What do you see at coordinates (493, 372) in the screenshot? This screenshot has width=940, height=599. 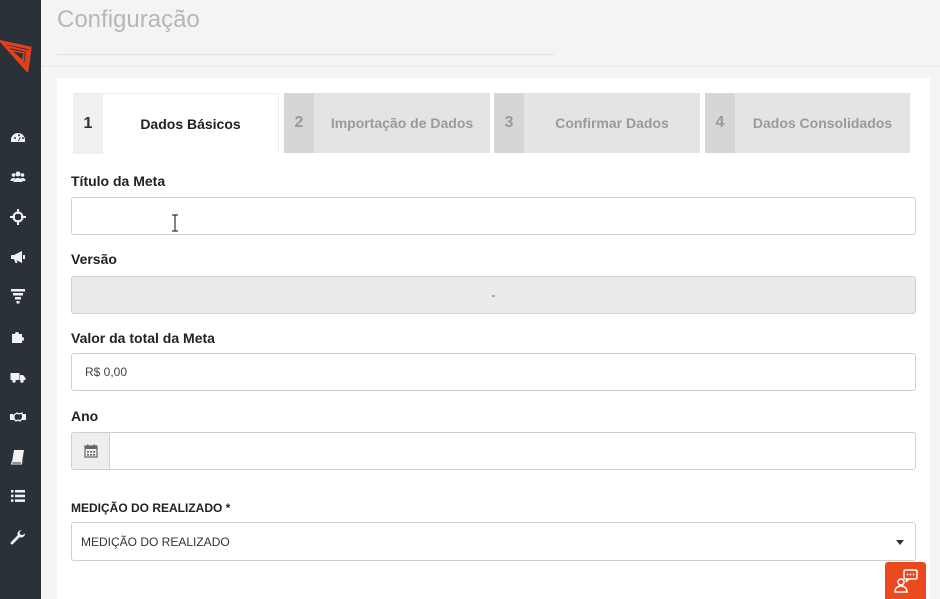 I see `valor-meta-input: R$ 0,00` at bounding box center [493, 372].